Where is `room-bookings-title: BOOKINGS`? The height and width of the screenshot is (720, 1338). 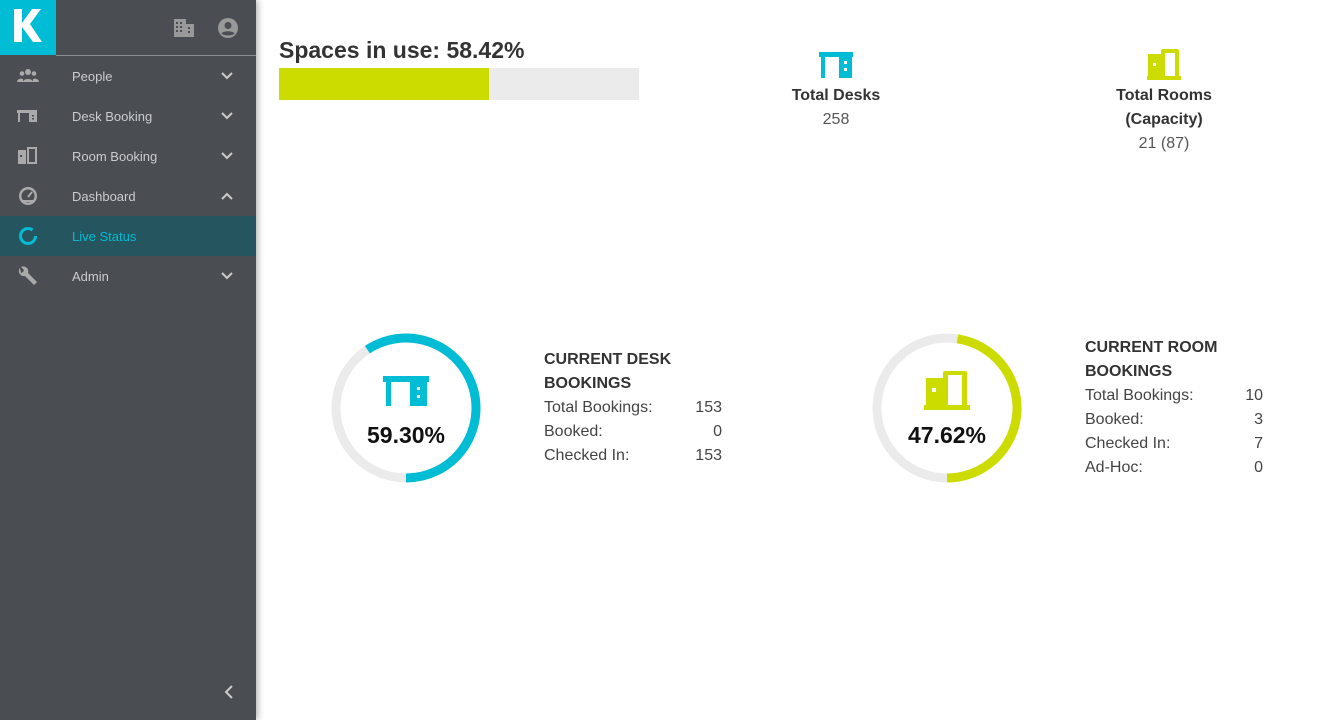 room-bookings-title: BOOKINGS is located at coordinates (1129, 371).